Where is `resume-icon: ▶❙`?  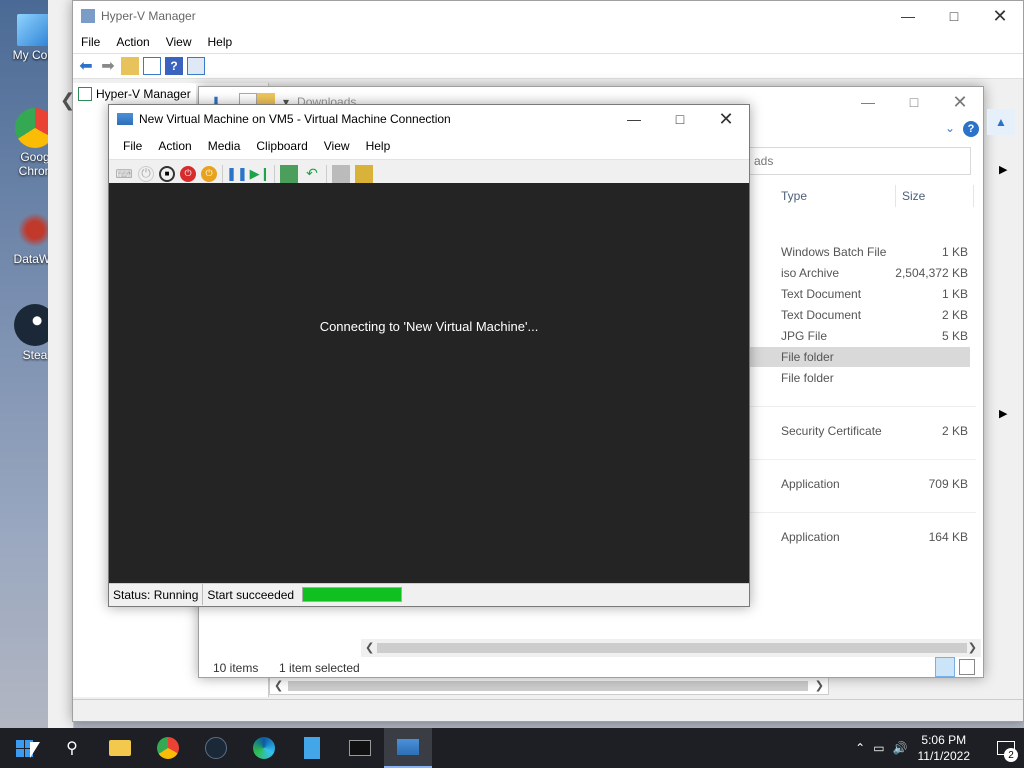
resume-icon: ▶❙ is located at coordinates (260, 174).